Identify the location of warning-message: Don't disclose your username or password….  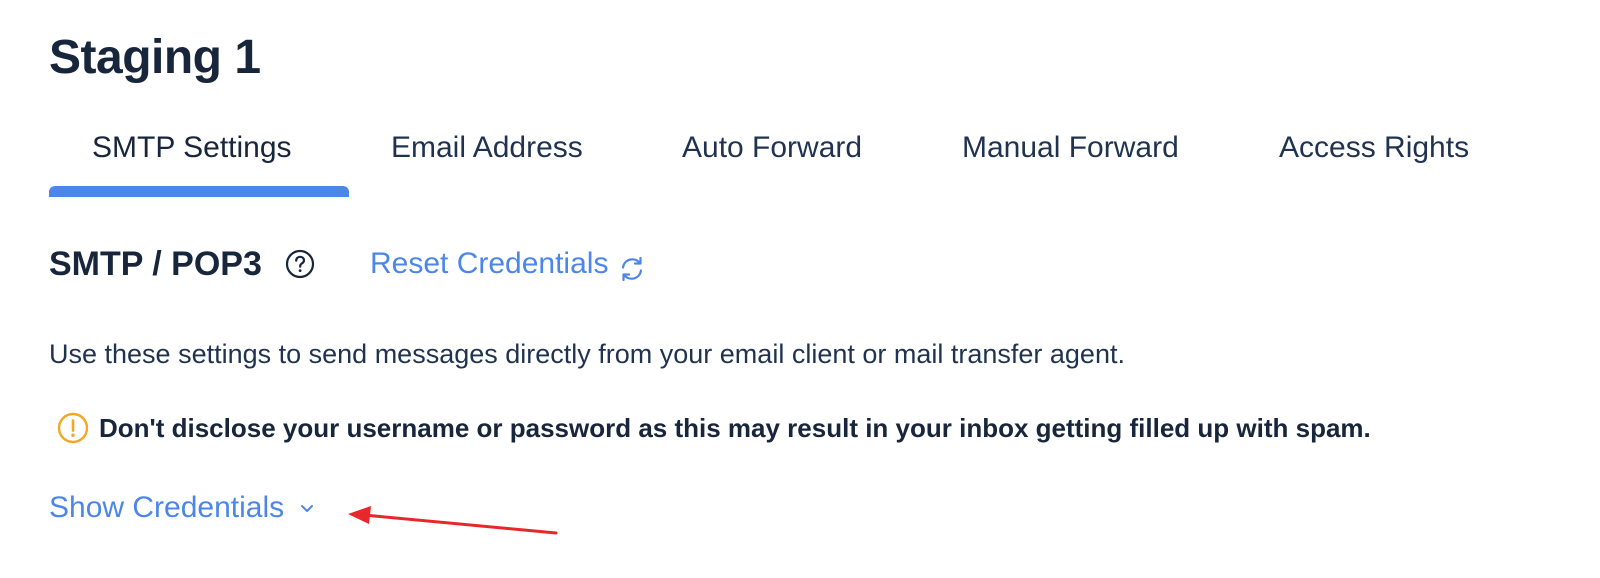
(714, 428).